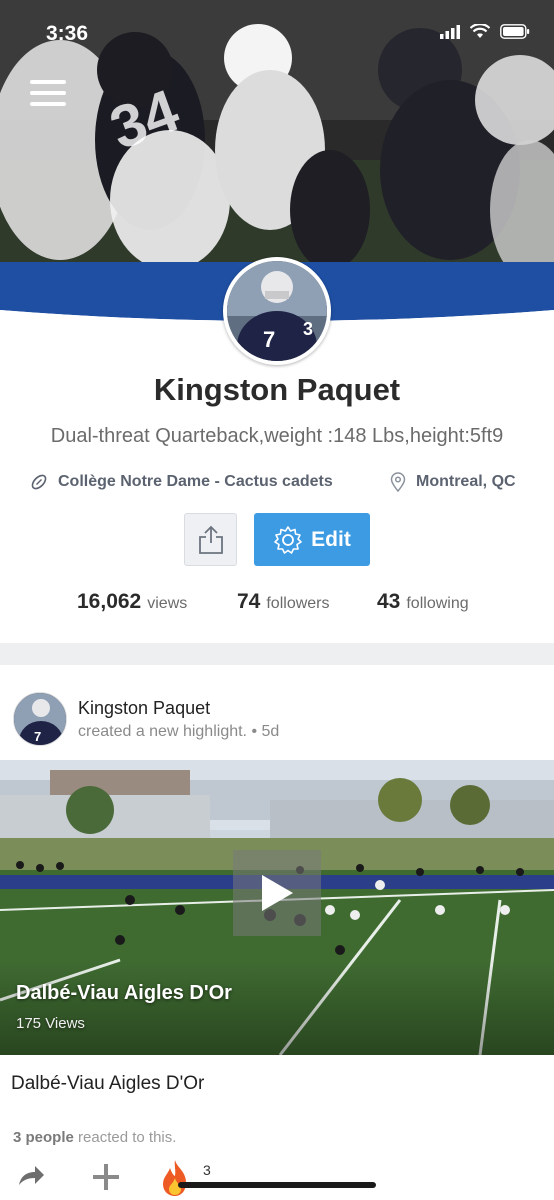  Describe the element at coordinates (277, 654) in the screenshot. I see `section-divider` at that location.